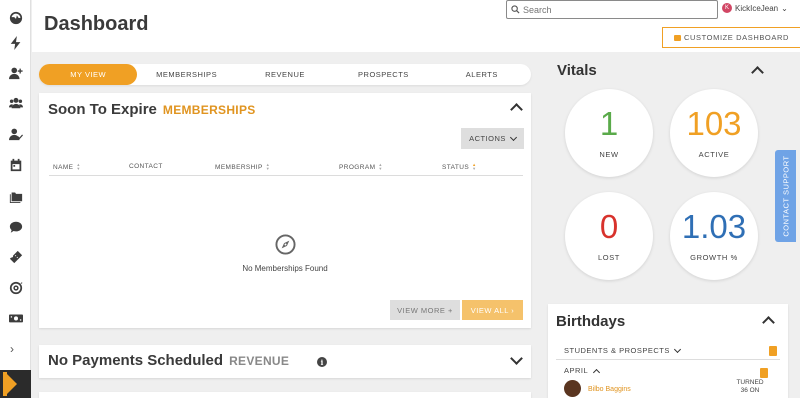  What do you see at coordinates (136, 360) in the screenshot?
I see `payments-title: No Payments Scheduled` at bounding box center [136, 360].